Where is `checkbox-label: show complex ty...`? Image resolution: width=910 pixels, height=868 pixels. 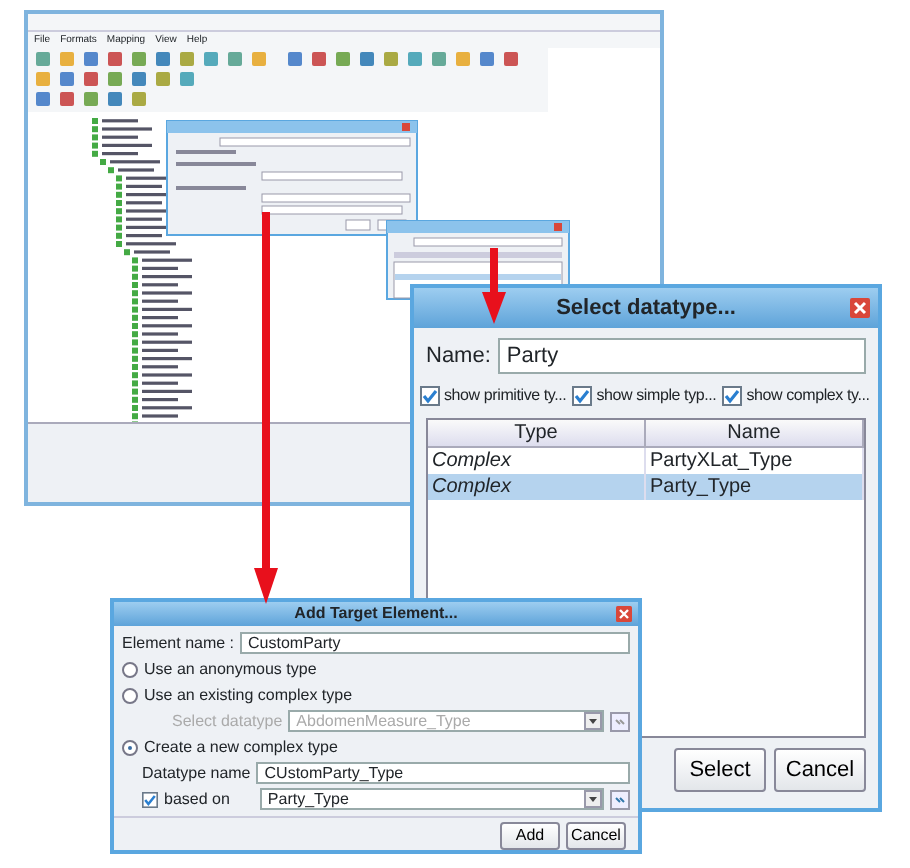
checkbox-label: show complex ty... is located at coordinates (808, 396).